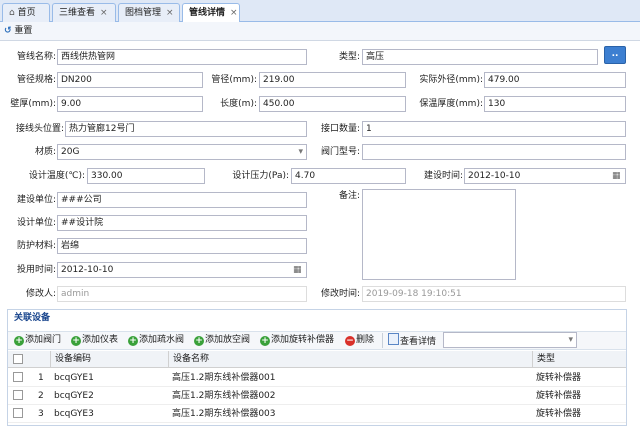 The height and width of the screenshot is (426, 640). I want to click on tab-3d-view: 三维查看 ×, so click(84, 12).